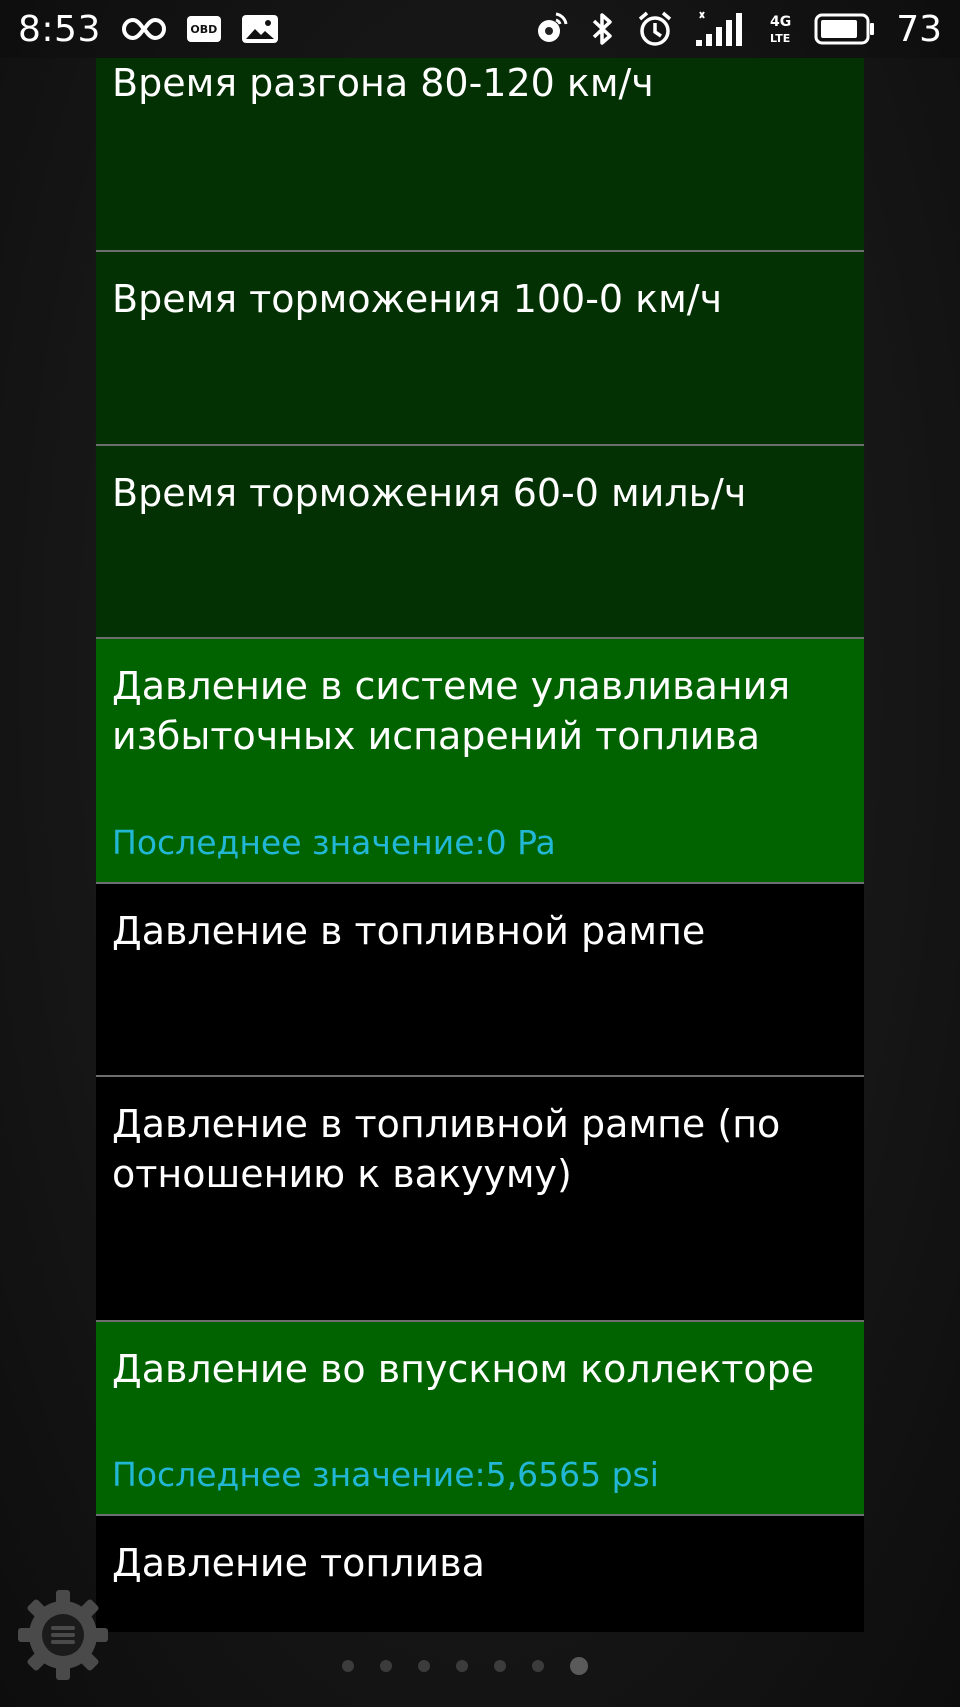 The width and height of the screenshot is (960, 1707). What do you see at coordinates (480, 29) in the screenshot?
I see `status-bar: 8:53 OBD 4G LTE 73` at bounding box center [480, 29].